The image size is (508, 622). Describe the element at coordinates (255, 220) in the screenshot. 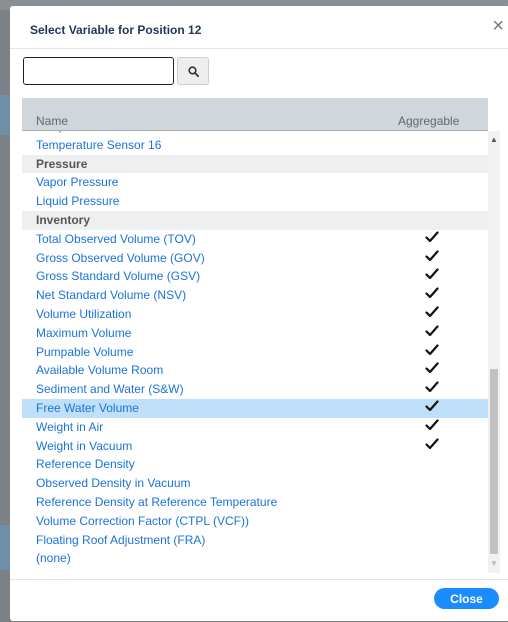

I see `list-group-header: Inventory` at that location.